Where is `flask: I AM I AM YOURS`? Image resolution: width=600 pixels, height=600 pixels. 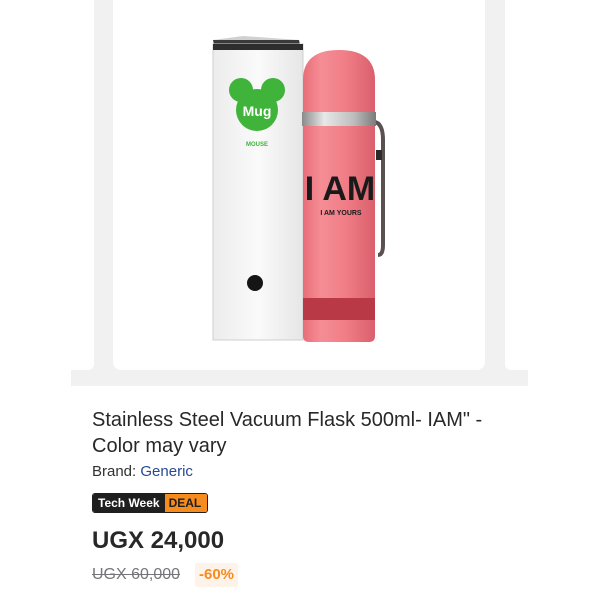
flask: I AM I AM YOURS is located at coordinates (343, 196).